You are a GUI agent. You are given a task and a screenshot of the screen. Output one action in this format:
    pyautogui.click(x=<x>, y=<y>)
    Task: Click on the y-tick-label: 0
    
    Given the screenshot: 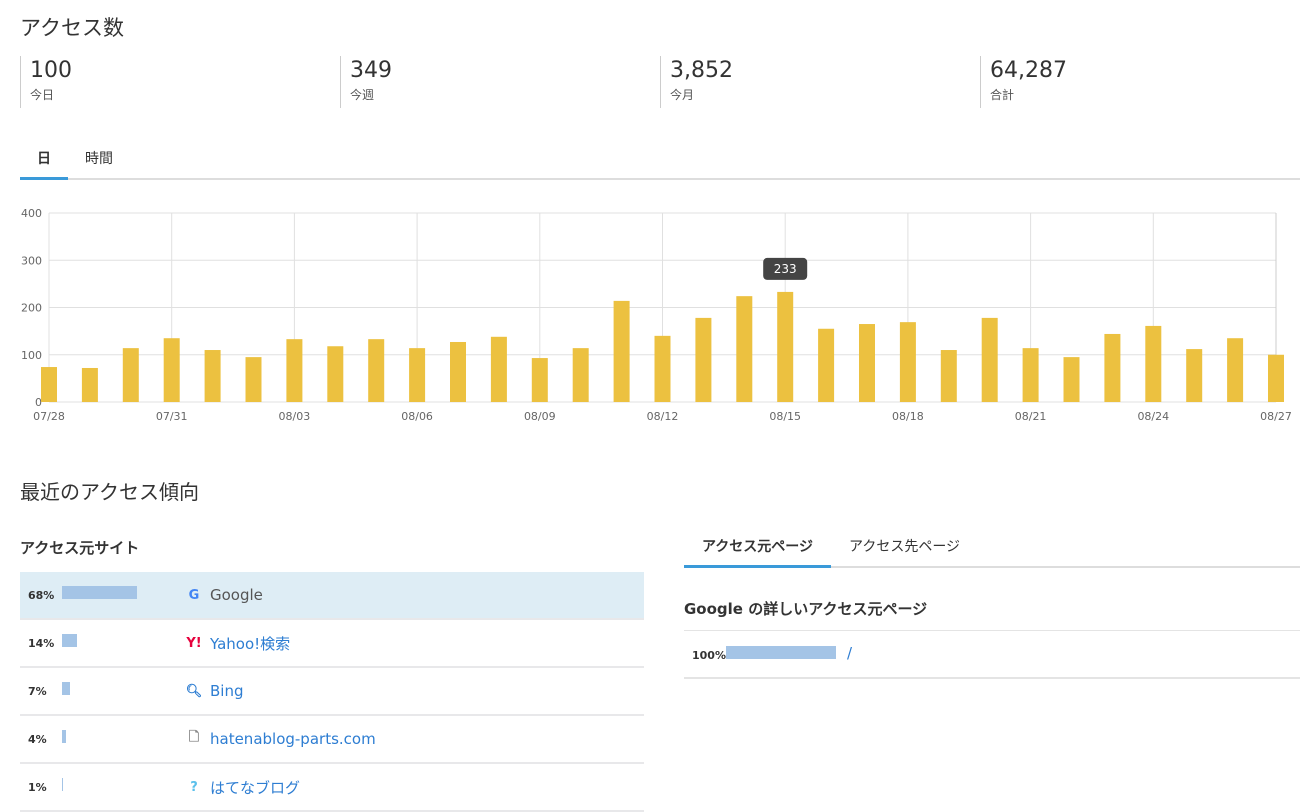 What is the action you would take?
    pyautogui.click(x=38, y=402)
    